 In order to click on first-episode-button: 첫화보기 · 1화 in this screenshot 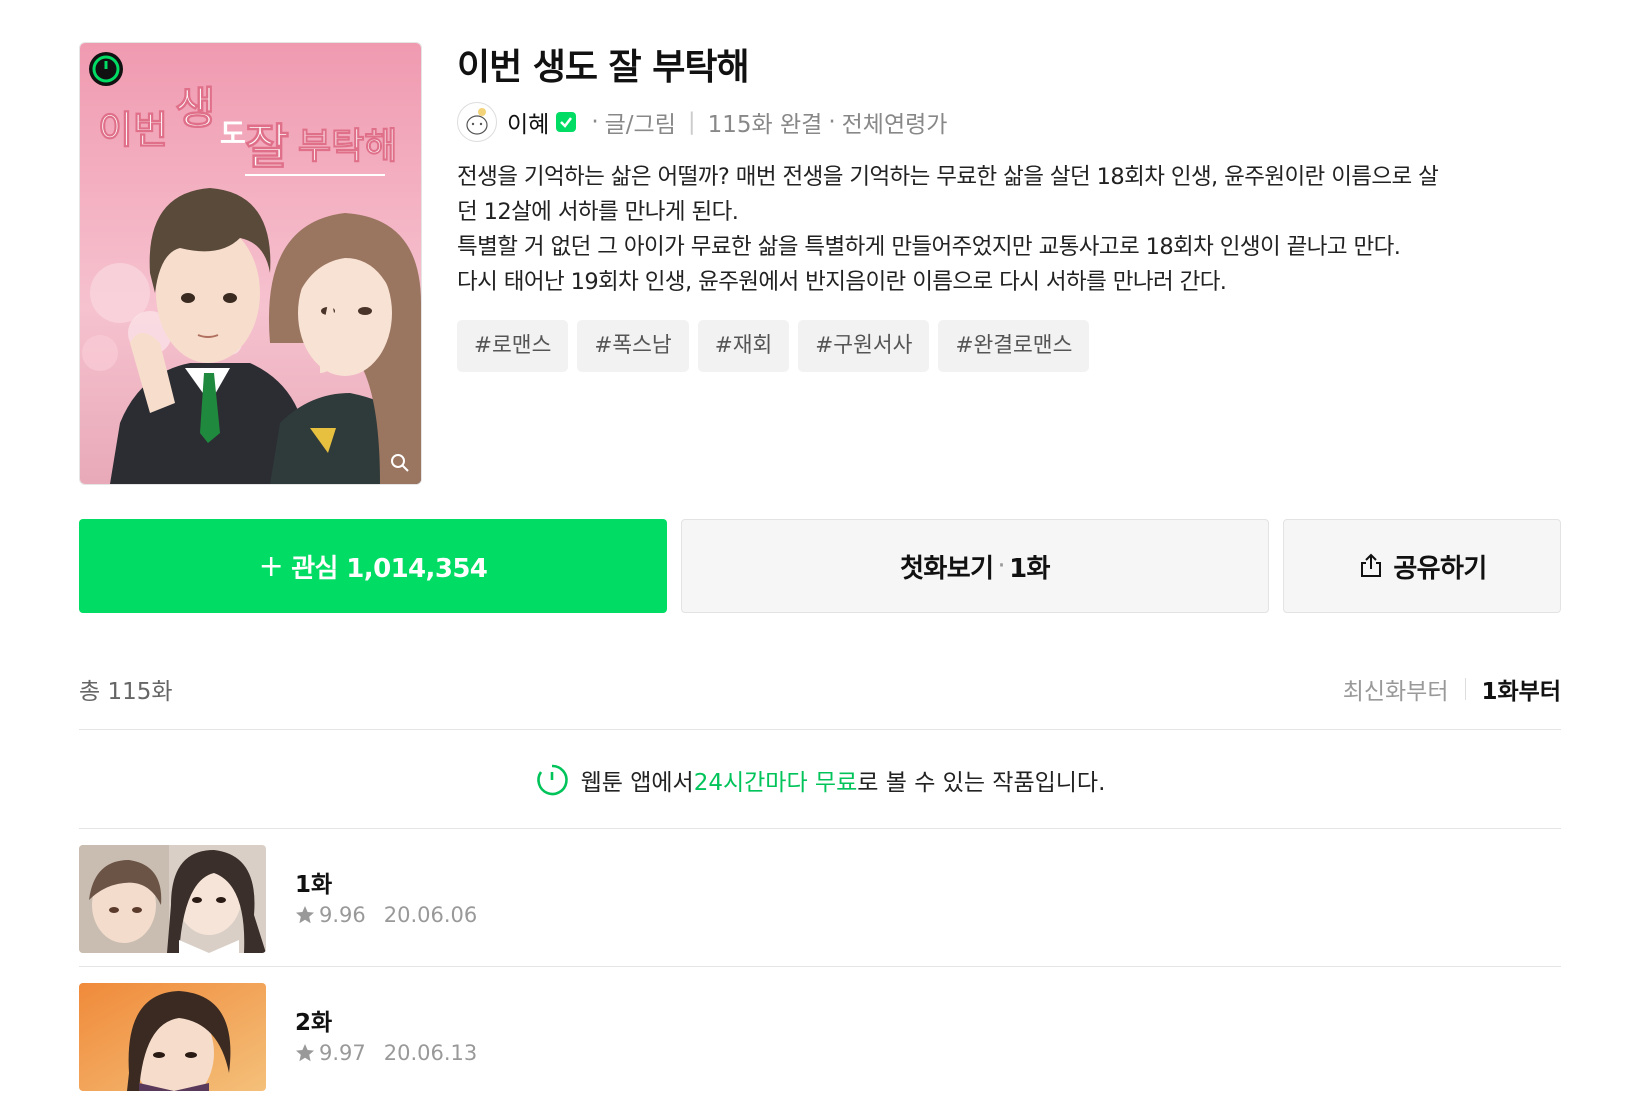, I will do `click(975, 566)`.